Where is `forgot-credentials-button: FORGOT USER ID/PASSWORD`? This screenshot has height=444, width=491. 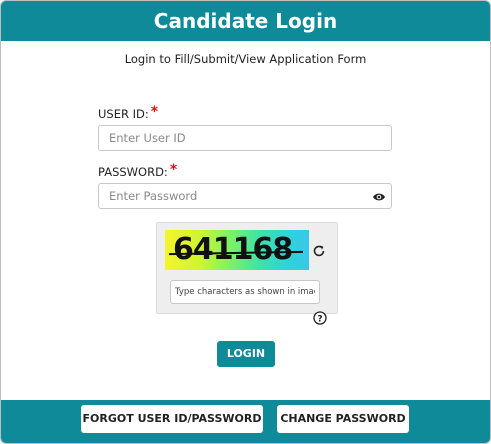
forgot-credentials-button: FORGOT USER ID/PASSWORD is located at coordinates (172, 419).